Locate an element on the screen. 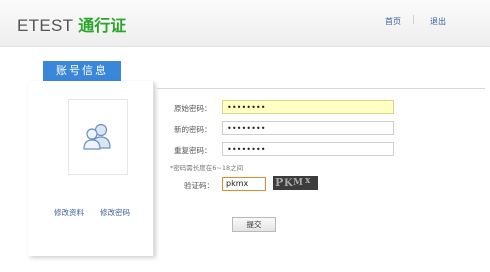 The width and height of the screenshot is (490, 272). captcha-input: pkmx is located at coordinates (244, 184).